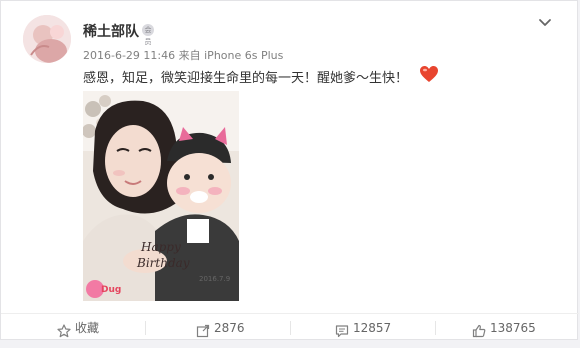 Image resolution: width=580 pixels, height=348 pixels. I want to click on source-prefix: 来自, so click(189, 55).